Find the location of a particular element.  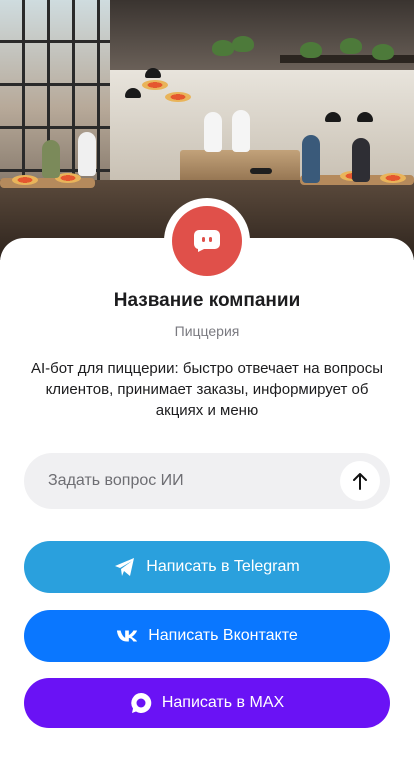

company-name: Название компании is located at coordinates (207, 300).